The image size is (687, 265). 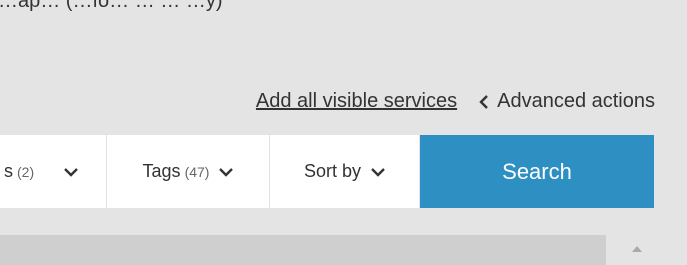 I want to click on add-all-visible-services-link: Add all visible services, so click(x=356, y=101).